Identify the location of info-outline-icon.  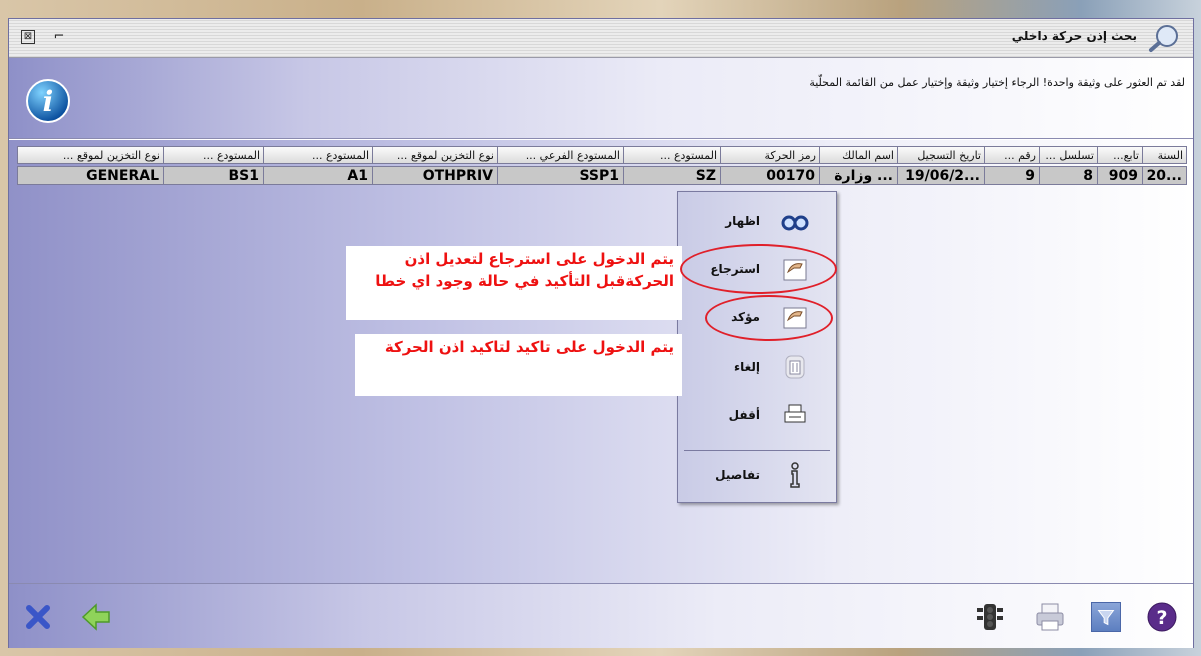
(795, 475).